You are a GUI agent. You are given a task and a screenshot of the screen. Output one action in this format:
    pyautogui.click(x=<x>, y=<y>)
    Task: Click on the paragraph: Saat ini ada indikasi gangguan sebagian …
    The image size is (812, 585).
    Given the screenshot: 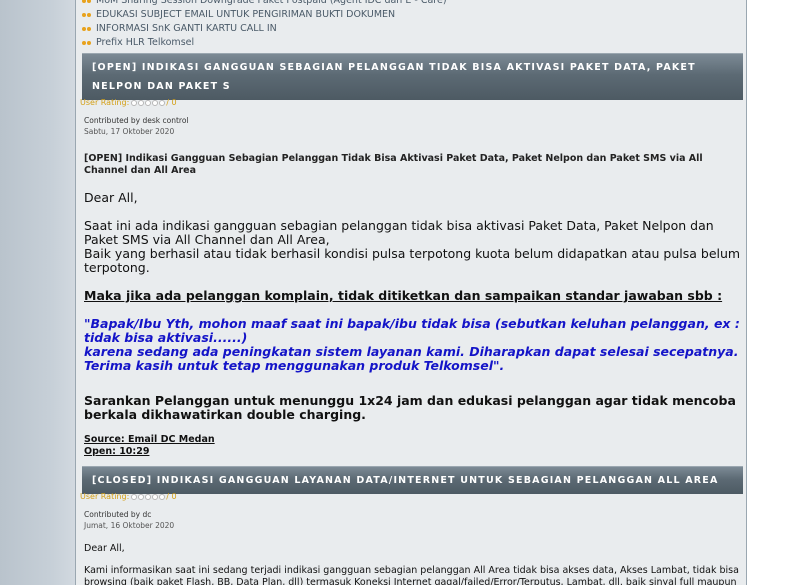 What is the action you would take?
    pyautogui.click(x=399, y=232)
    